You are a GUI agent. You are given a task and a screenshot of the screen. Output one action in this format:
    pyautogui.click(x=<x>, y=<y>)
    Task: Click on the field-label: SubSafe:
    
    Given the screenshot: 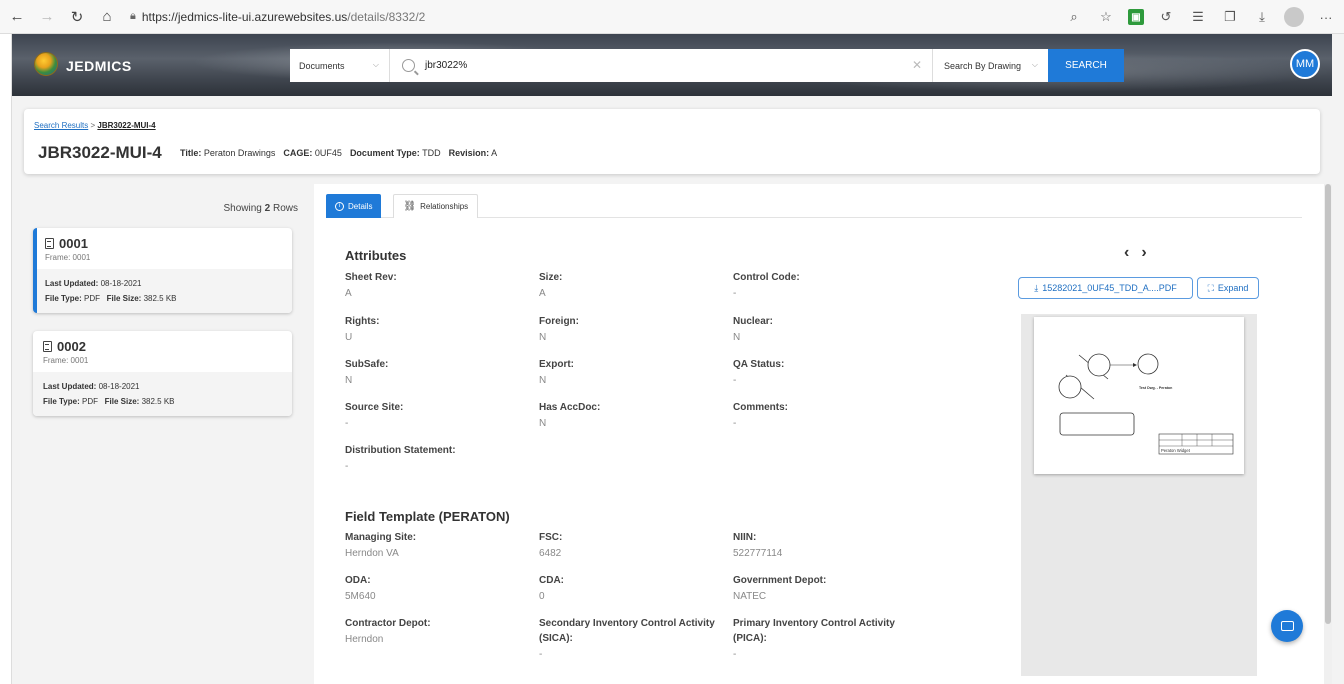 What is the action you would take?
    pyautogui.click(x=367, y=364)
    